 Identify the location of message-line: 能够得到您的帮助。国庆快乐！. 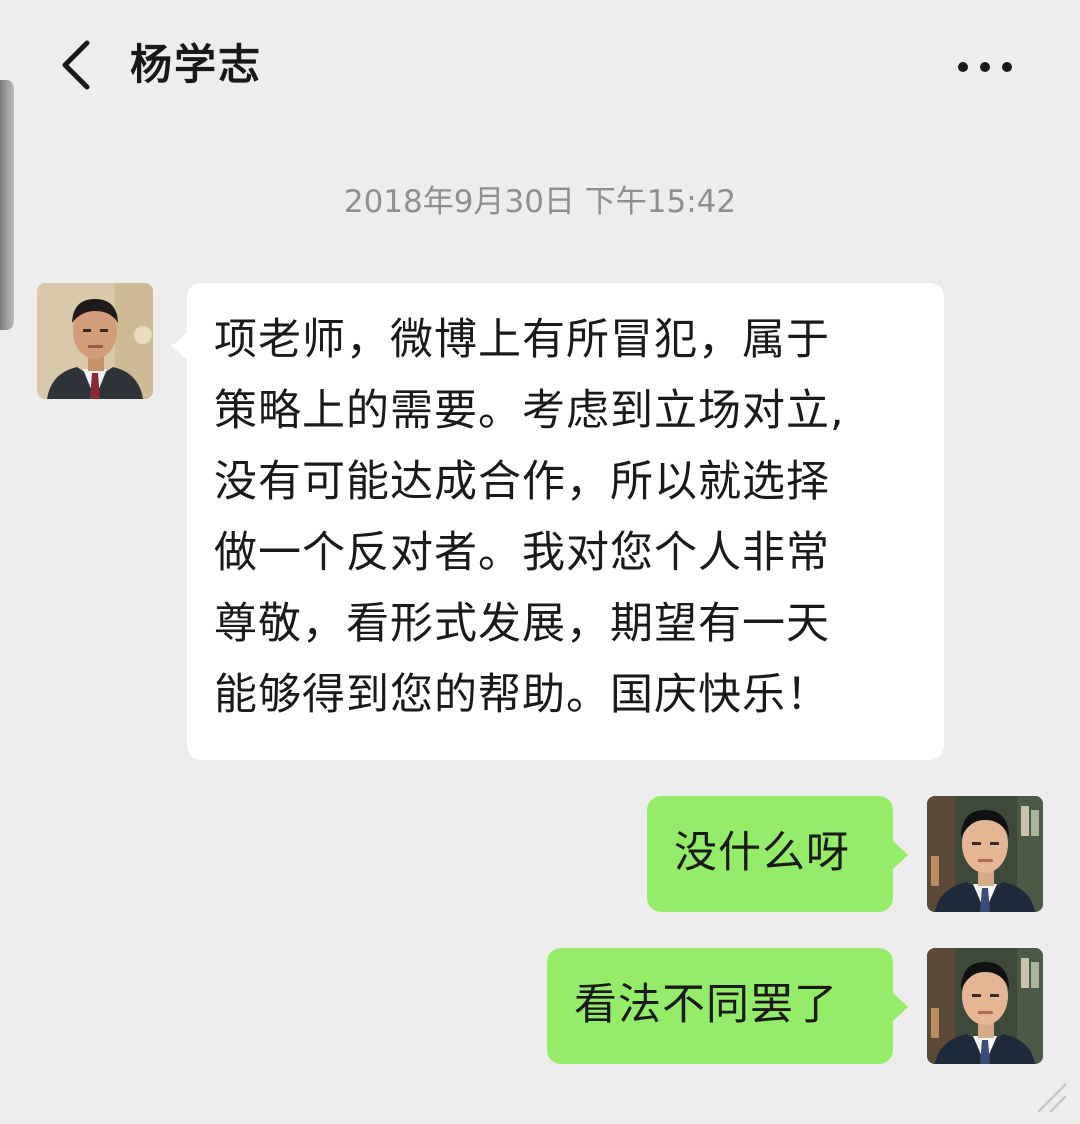
(522, 695).